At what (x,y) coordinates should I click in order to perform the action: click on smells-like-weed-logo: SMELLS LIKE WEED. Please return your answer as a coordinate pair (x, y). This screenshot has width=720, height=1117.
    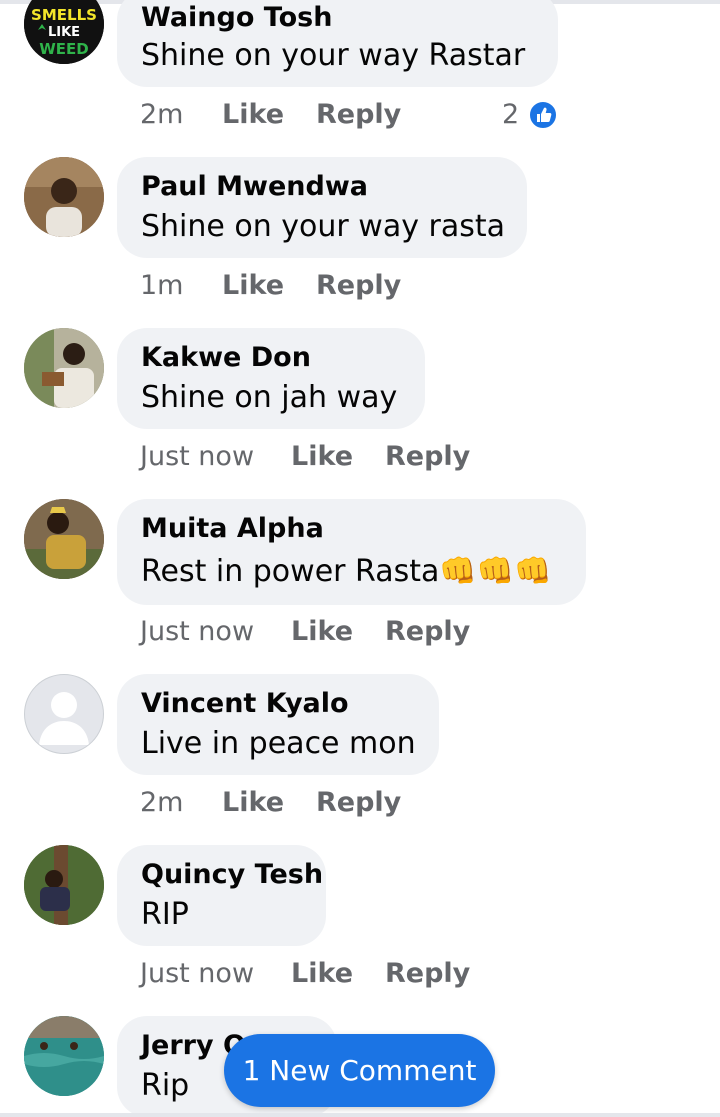
    Looking at the image, I should click on (64, 32).